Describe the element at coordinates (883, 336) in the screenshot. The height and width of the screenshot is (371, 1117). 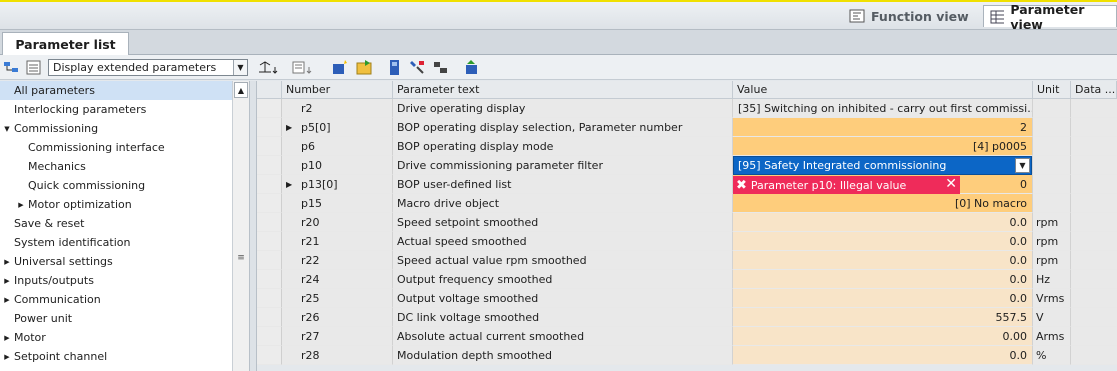
I see `value-cell: 0.00` at that location.